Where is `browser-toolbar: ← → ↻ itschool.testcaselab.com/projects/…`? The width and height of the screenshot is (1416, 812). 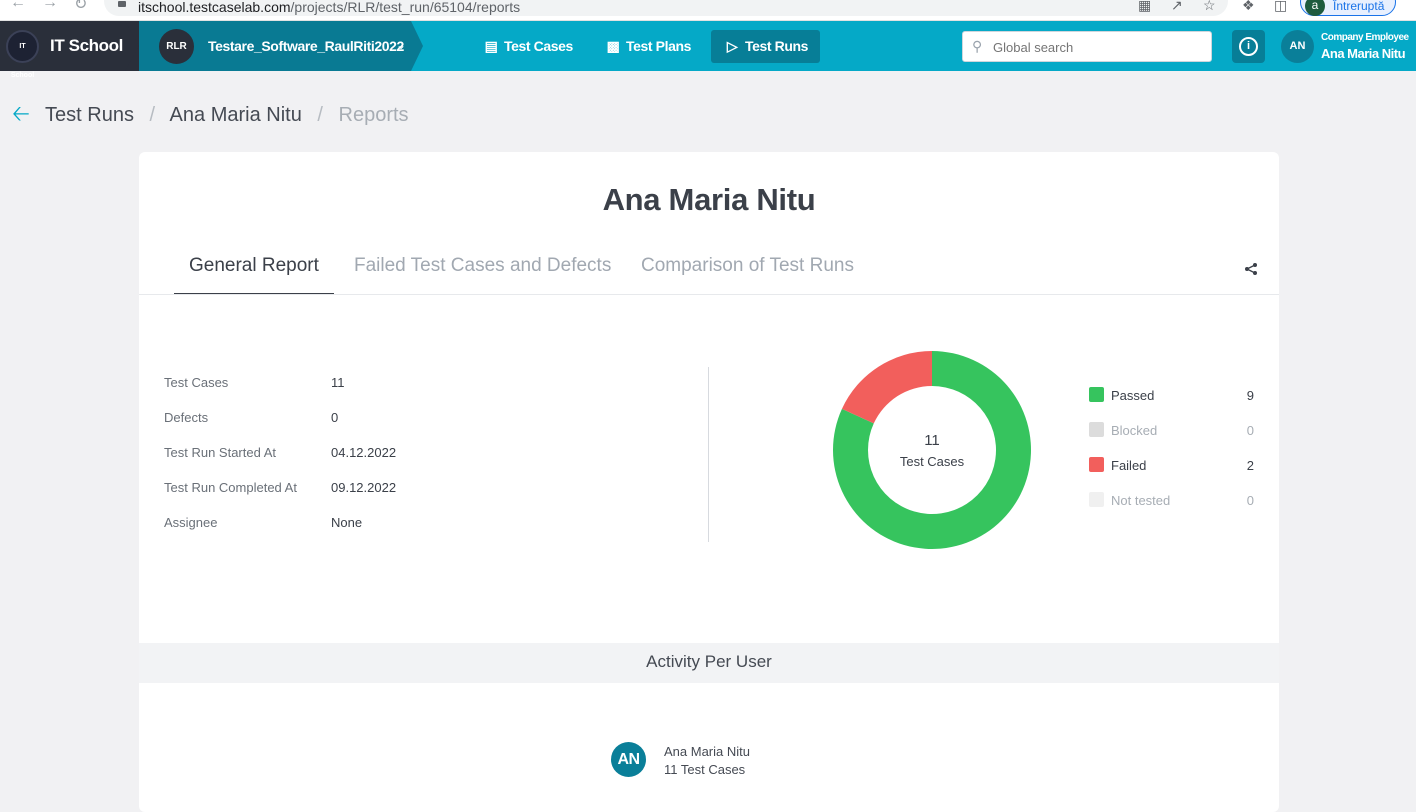
browser-toolbar: ← → ↻ itschool.testcaselab.com/projects/… is located at coordinates (708, 10).